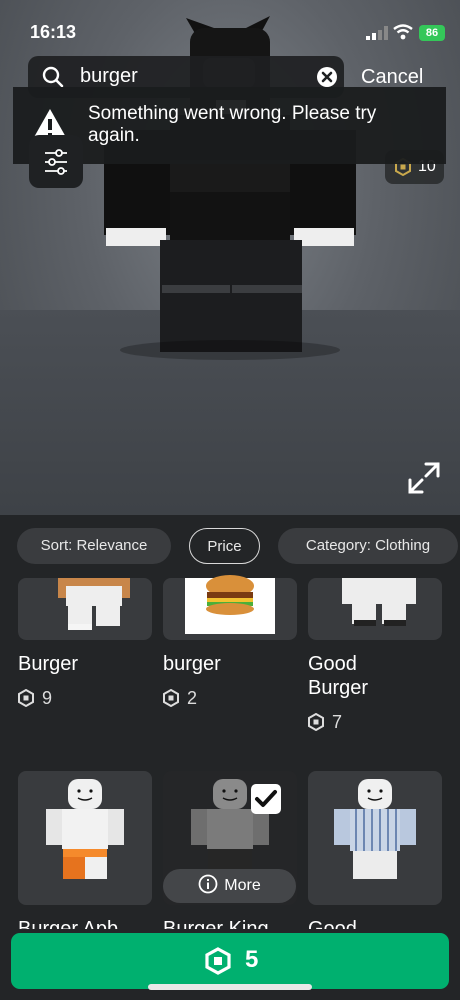 This screenshot has width=460, height=1000. Describe the element at coordinates (242, 885) in the screenshot. I see `more-label: More` at that location.